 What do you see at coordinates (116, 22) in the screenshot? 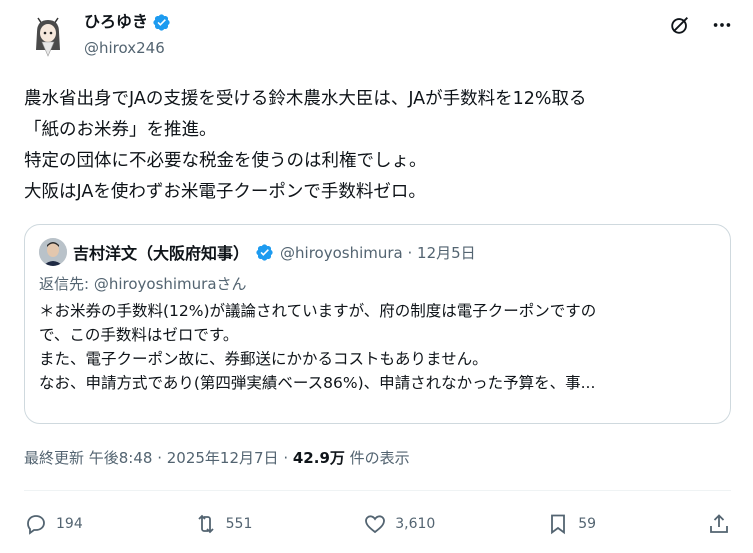
I see `author-display-name: ひろゆき` at bounding box center [116, 22].